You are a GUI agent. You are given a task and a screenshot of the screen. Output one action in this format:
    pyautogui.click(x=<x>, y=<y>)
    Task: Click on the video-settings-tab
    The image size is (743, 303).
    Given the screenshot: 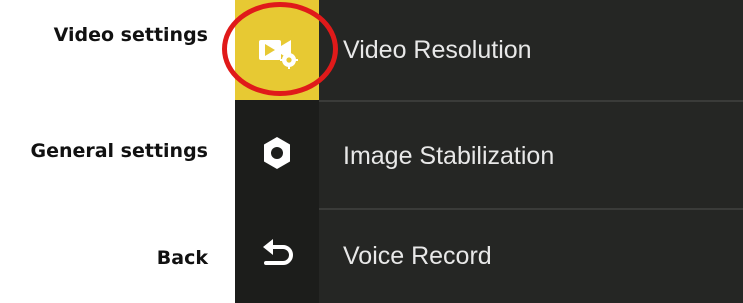 What is the action you would take?
    pyautogui.click(x=277, y=50)
    